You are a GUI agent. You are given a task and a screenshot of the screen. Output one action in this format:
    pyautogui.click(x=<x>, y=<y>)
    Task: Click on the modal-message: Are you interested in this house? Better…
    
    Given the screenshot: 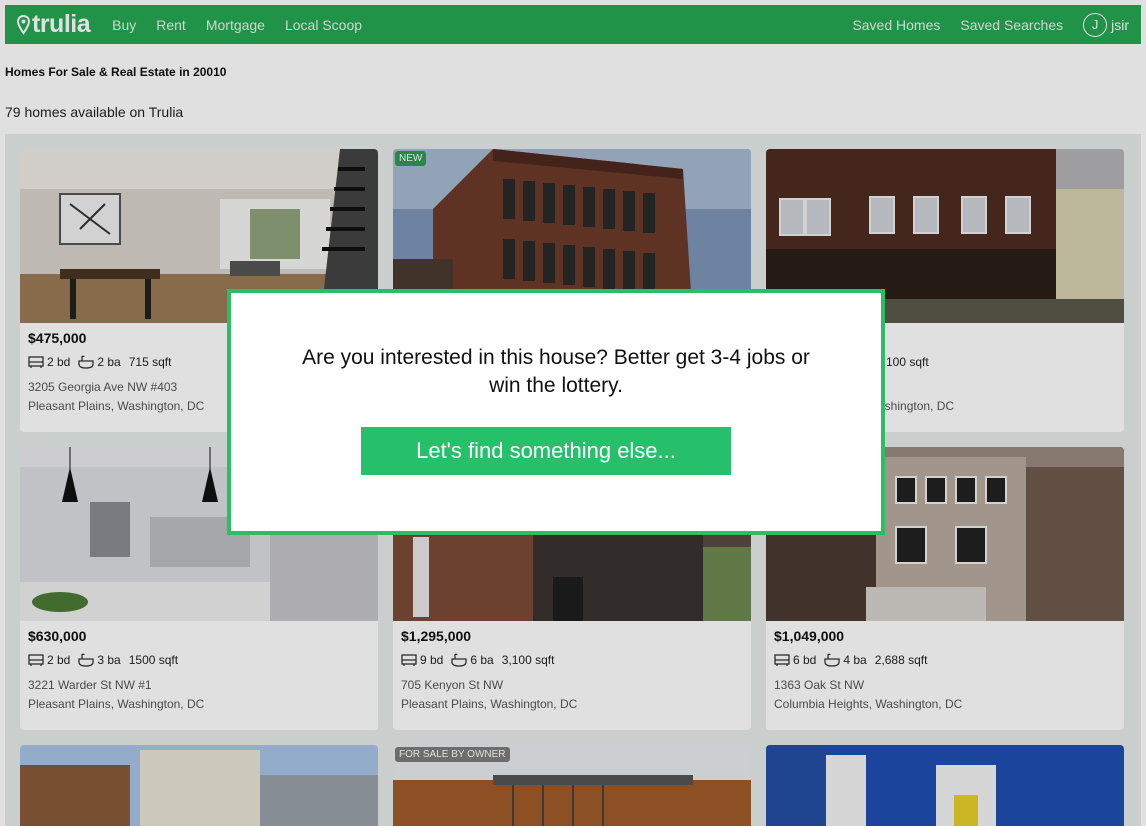 What is the action you would take?
    pyautogui.click(x=556, y=371)
    